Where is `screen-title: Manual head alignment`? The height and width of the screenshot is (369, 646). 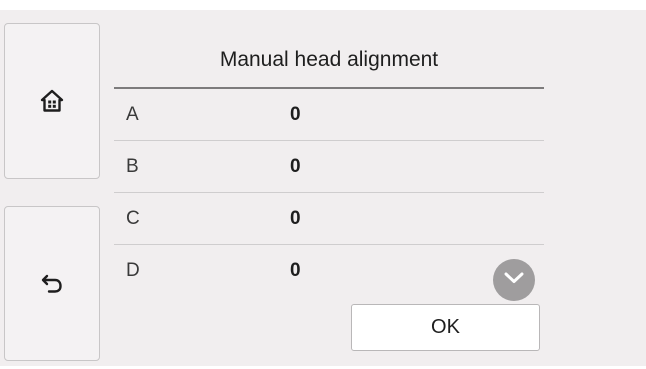
screen-title: Manual head alignment is located at coordinates (329, 59).